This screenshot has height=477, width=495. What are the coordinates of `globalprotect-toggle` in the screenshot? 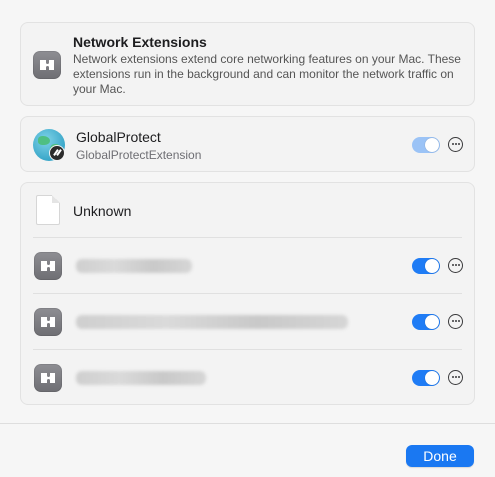 It's located at (426, 145).